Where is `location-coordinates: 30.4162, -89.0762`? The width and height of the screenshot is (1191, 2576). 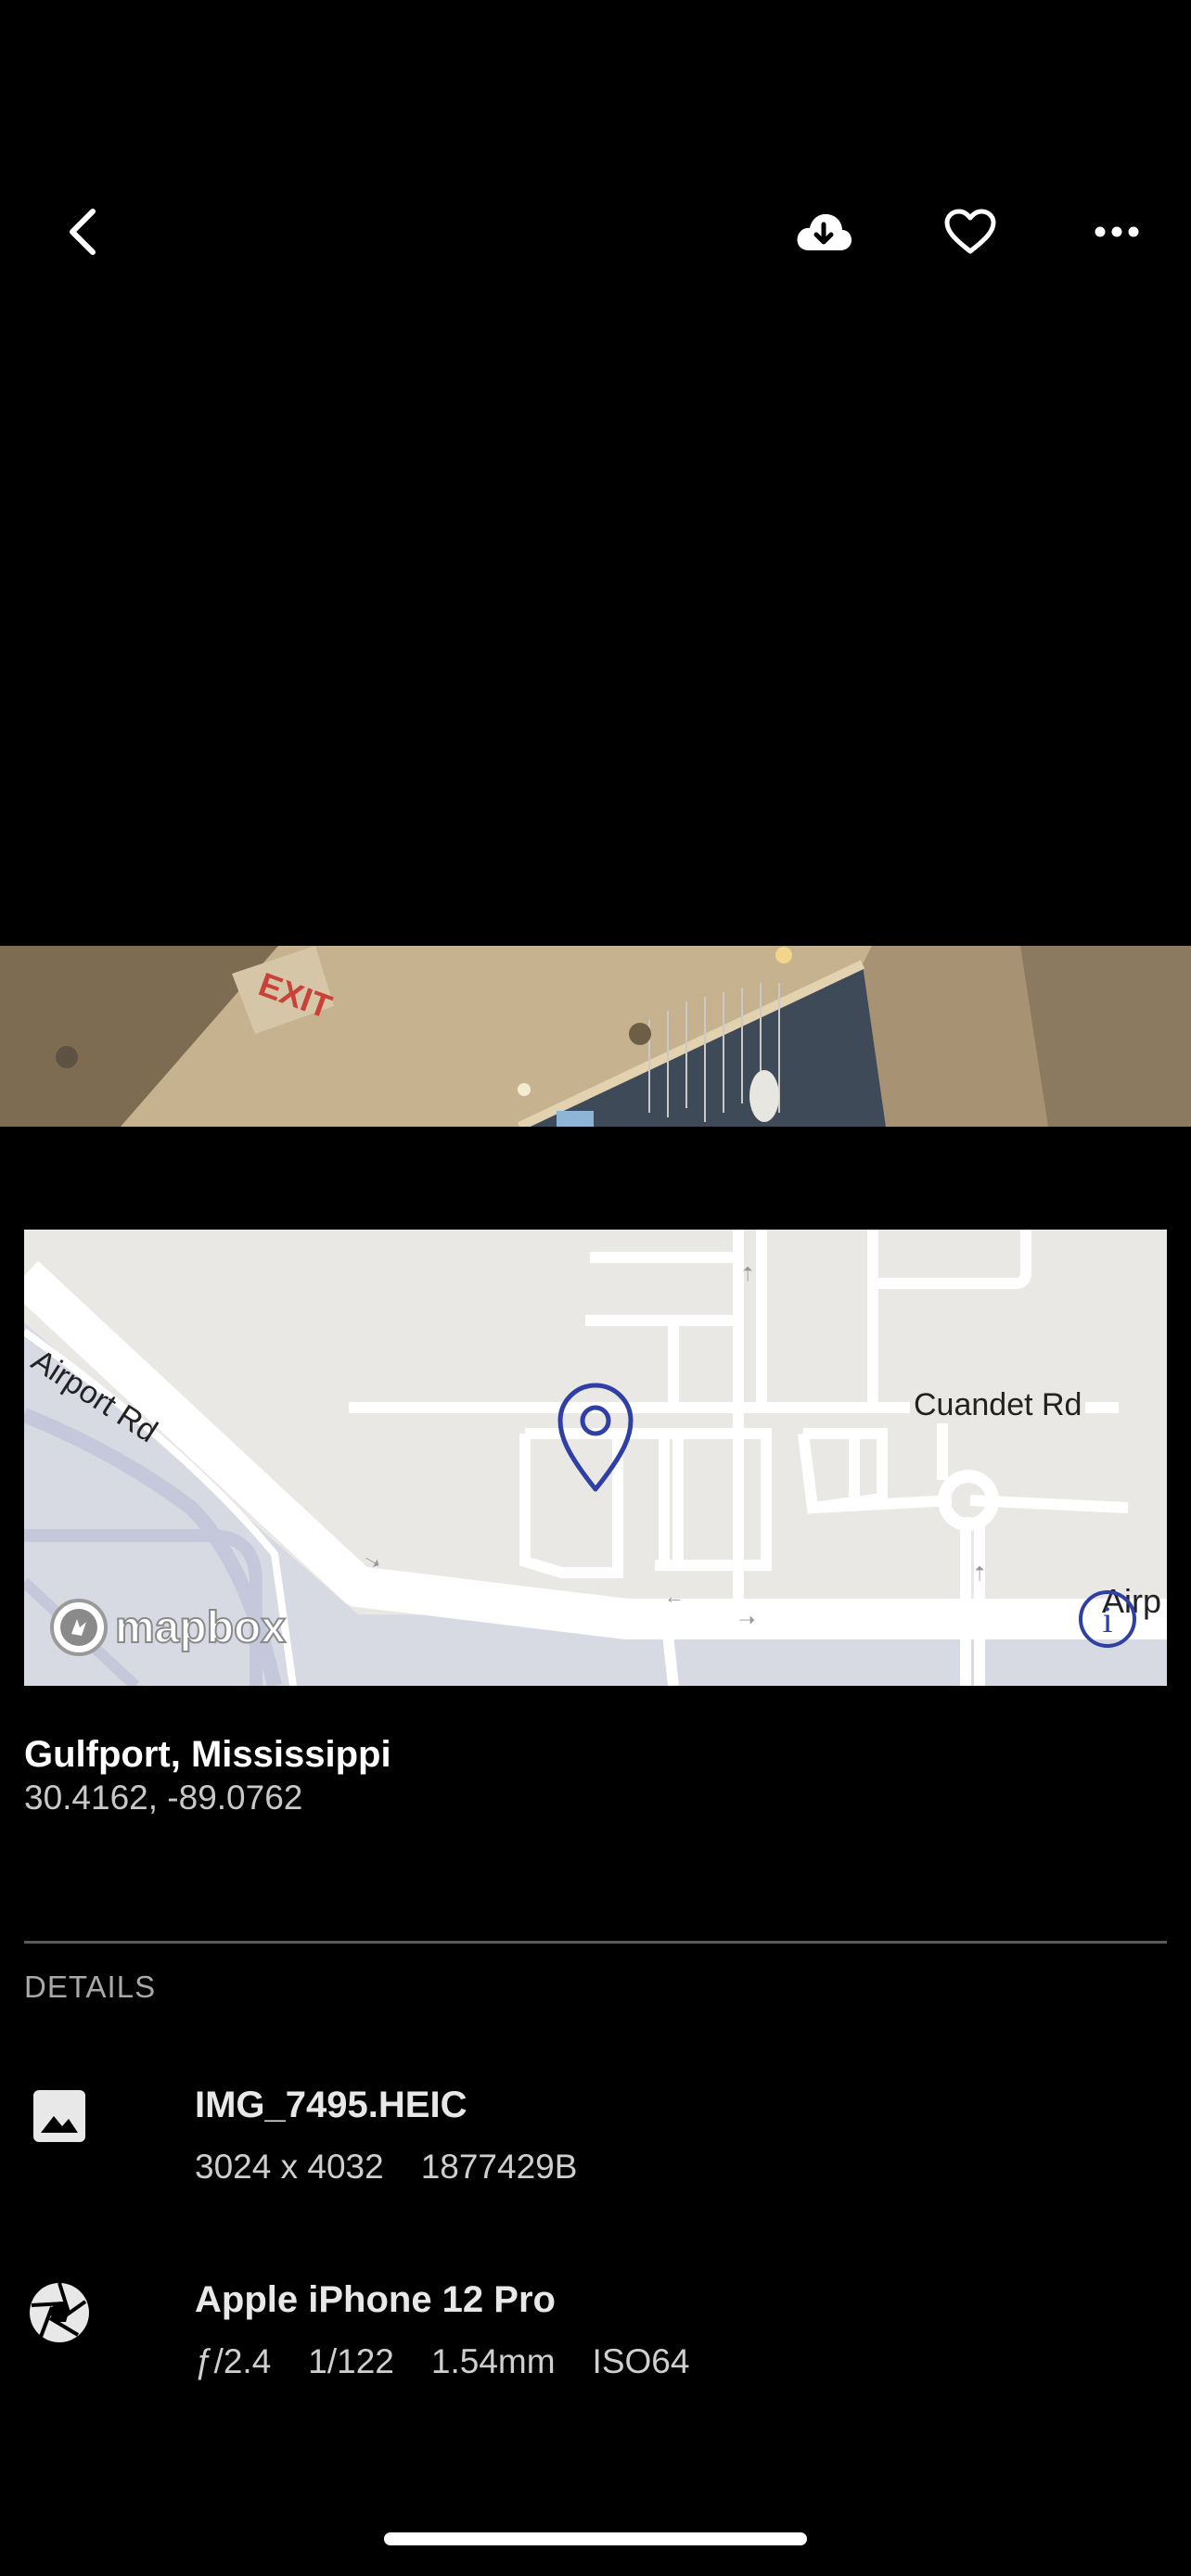
location-coordinates: 30.4162, -89.0762 is located at coordinates (164, 1798).